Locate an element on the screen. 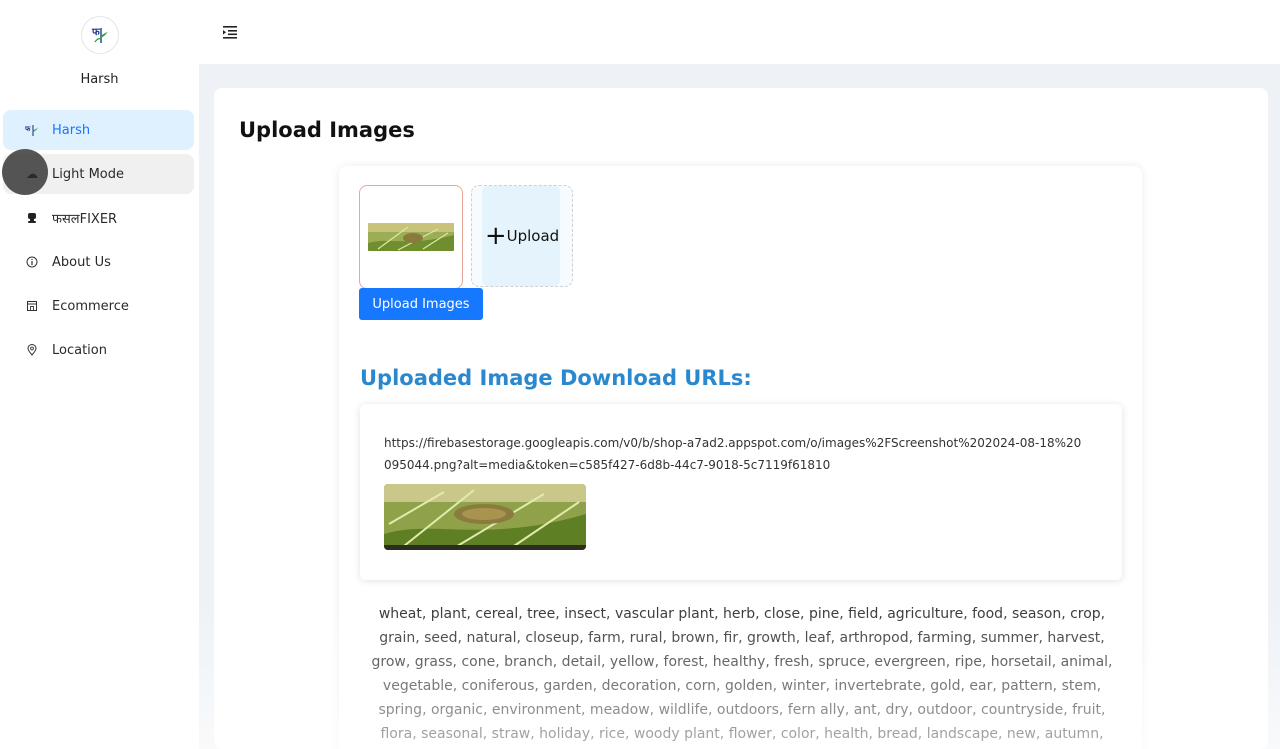 This screenshot has width=1280, height=749. shop-icon is located at coordinates (32, 306).